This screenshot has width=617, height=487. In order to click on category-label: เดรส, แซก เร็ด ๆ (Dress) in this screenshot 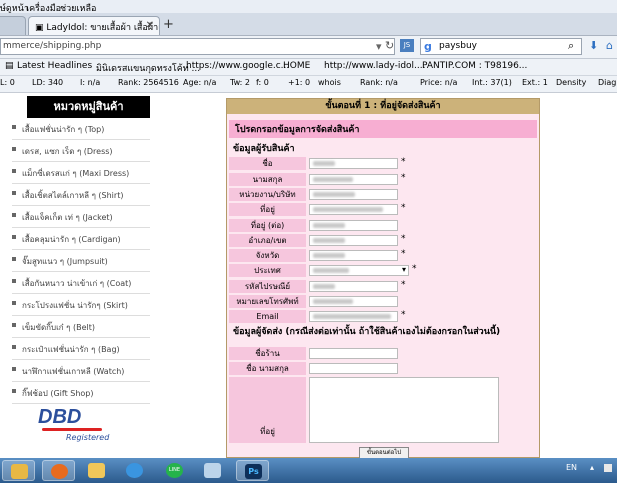, I will do `click(67, 151)`.